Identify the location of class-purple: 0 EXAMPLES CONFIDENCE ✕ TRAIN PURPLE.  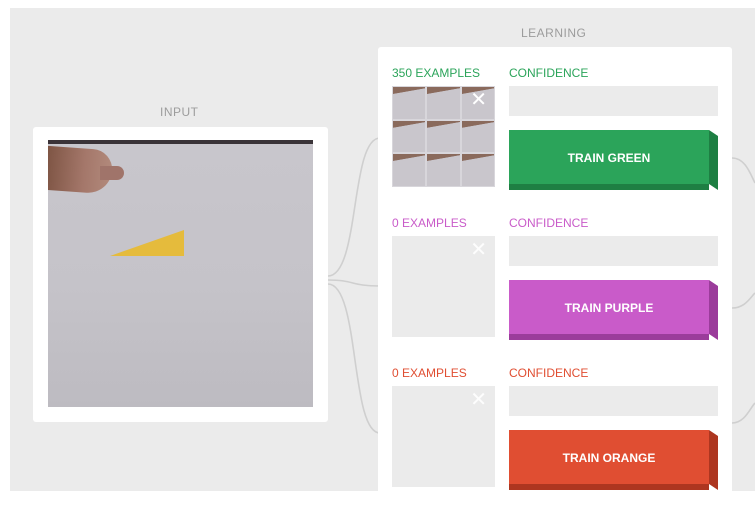
(562, 291).